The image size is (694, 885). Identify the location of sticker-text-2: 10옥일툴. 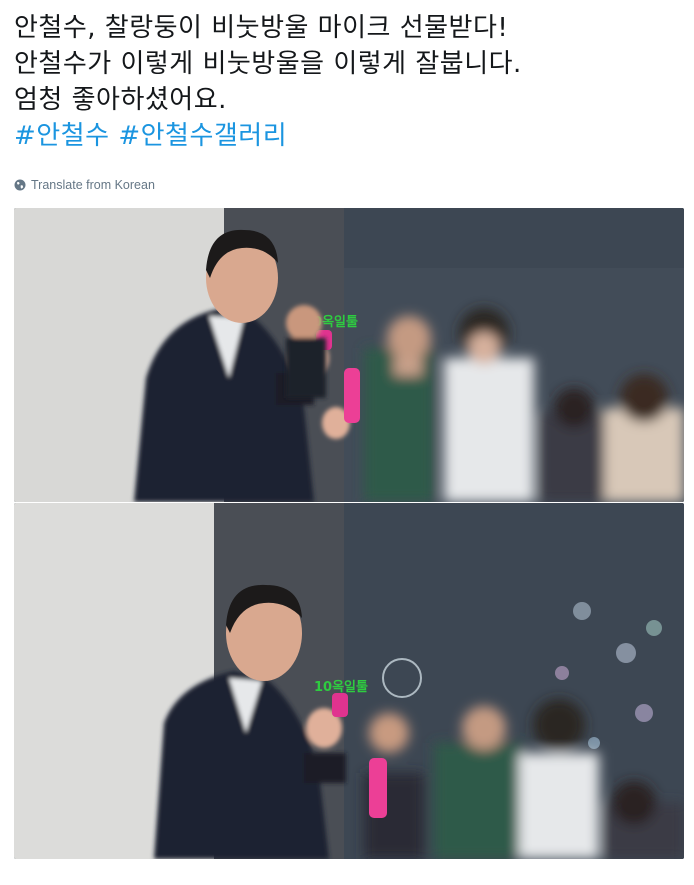
(341, 687).